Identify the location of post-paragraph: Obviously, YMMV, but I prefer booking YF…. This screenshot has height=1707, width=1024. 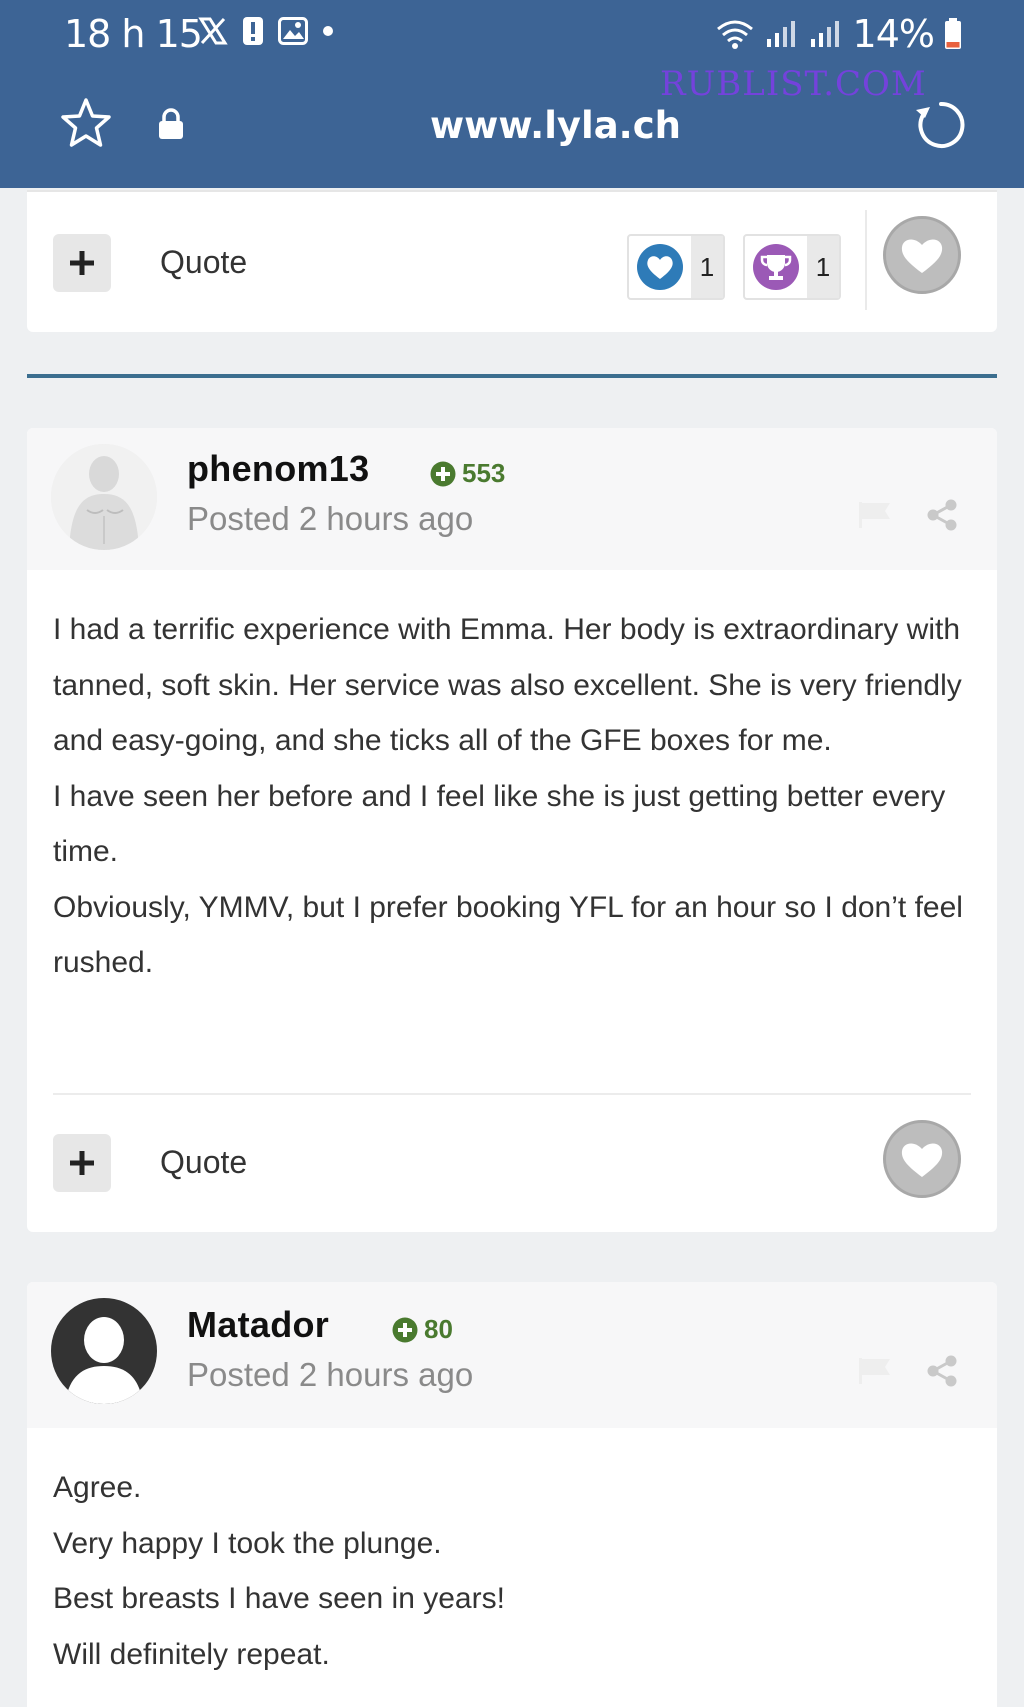
(508, 935).